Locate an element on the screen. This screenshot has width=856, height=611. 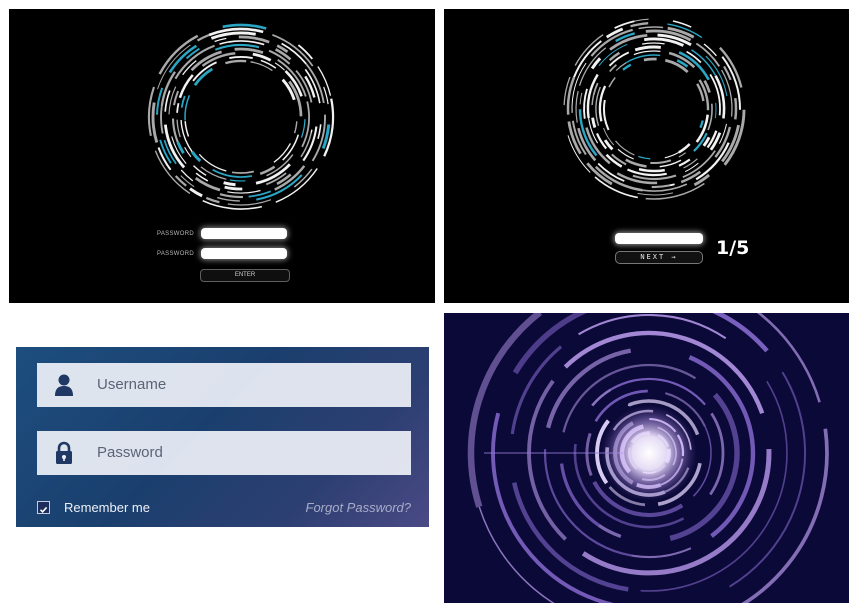
password-placeholder: Password is located at coordinates (130, 452).